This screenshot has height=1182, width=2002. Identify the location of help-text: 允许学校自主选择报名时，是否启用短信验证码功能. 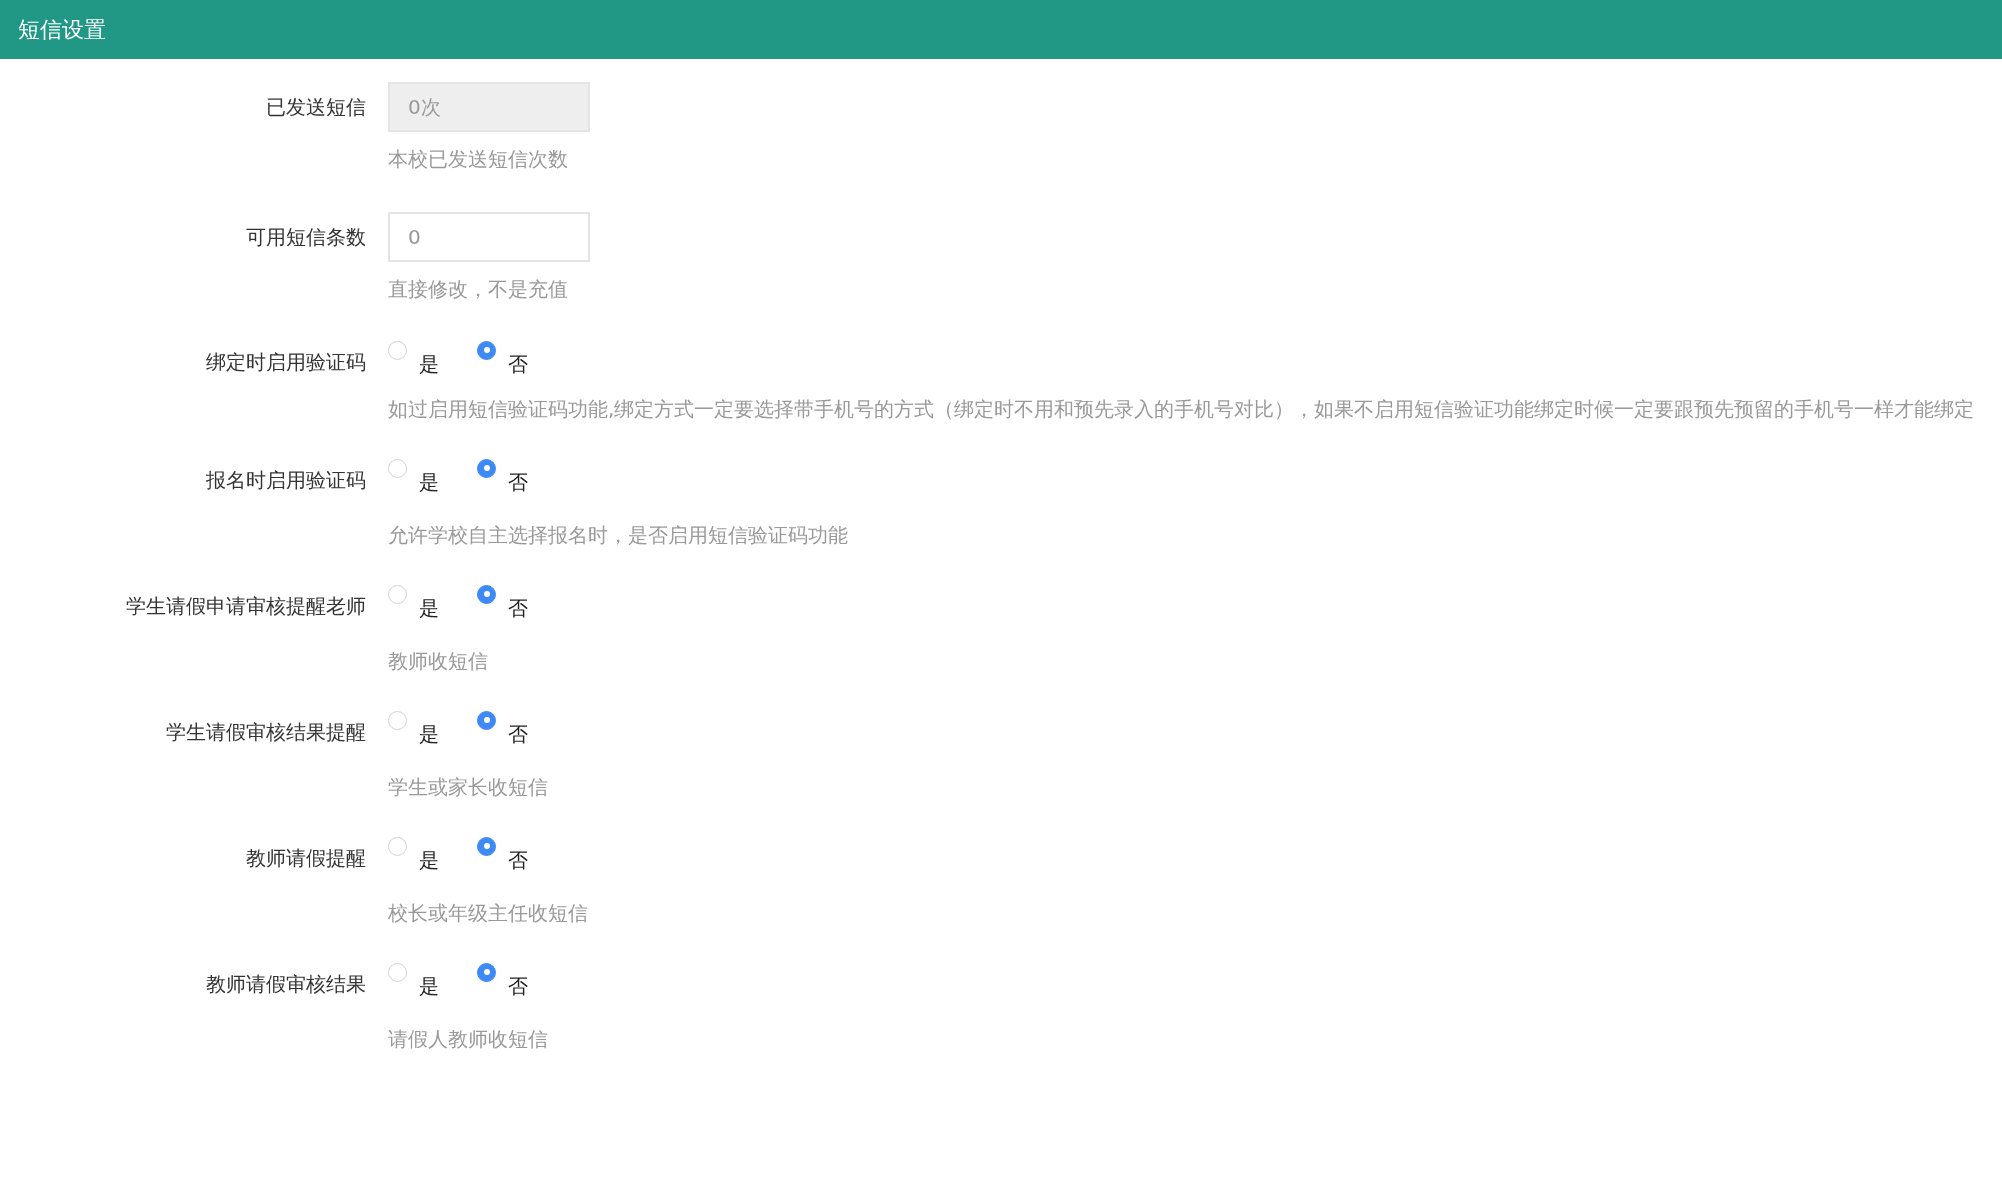
(618, 535).